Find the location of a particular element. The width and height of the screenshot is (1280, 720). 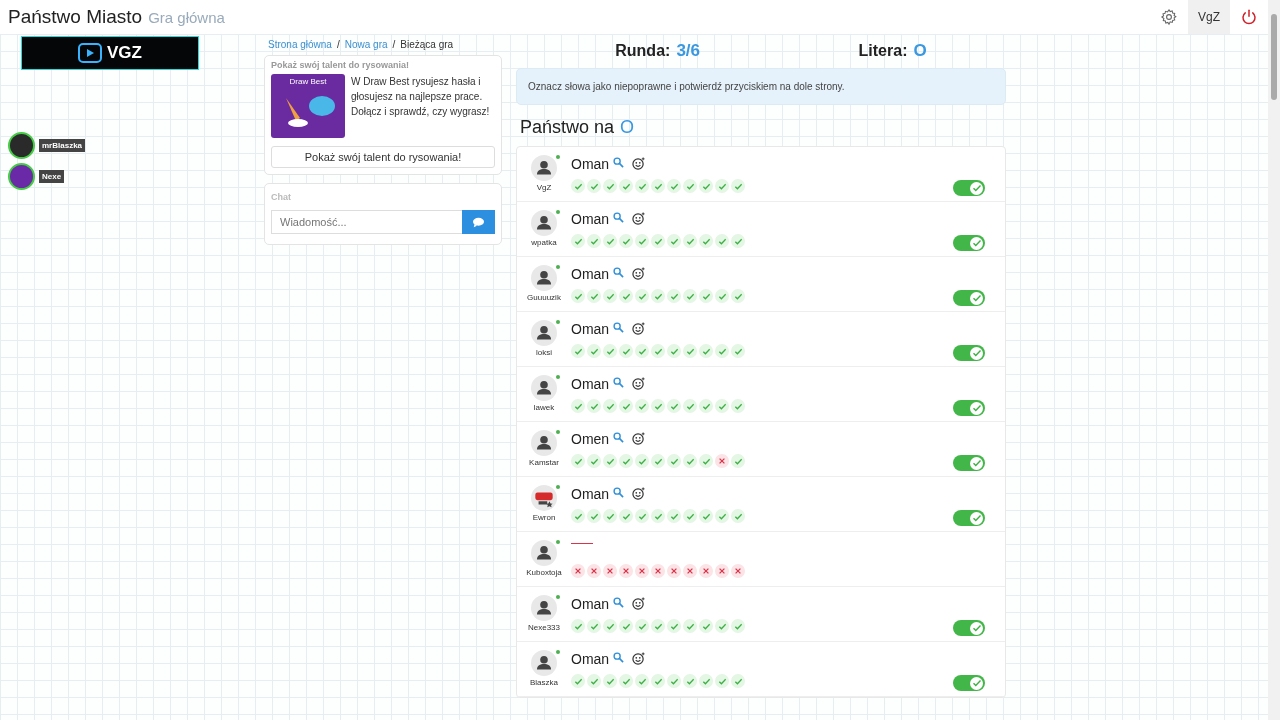

promo-heading: Pokaż swój talent do rysowania! is located at coordinates (341, 65).